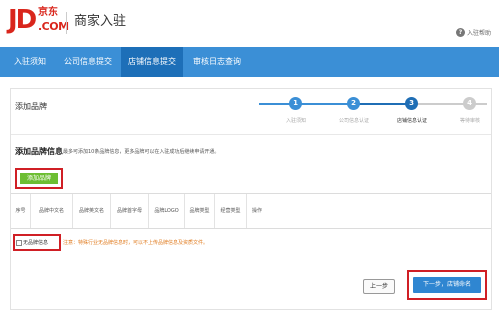 The width and height of the screenshot is (499, 317). I want to click on jd-logo: JD 京东 .COM, so click(38, 22).